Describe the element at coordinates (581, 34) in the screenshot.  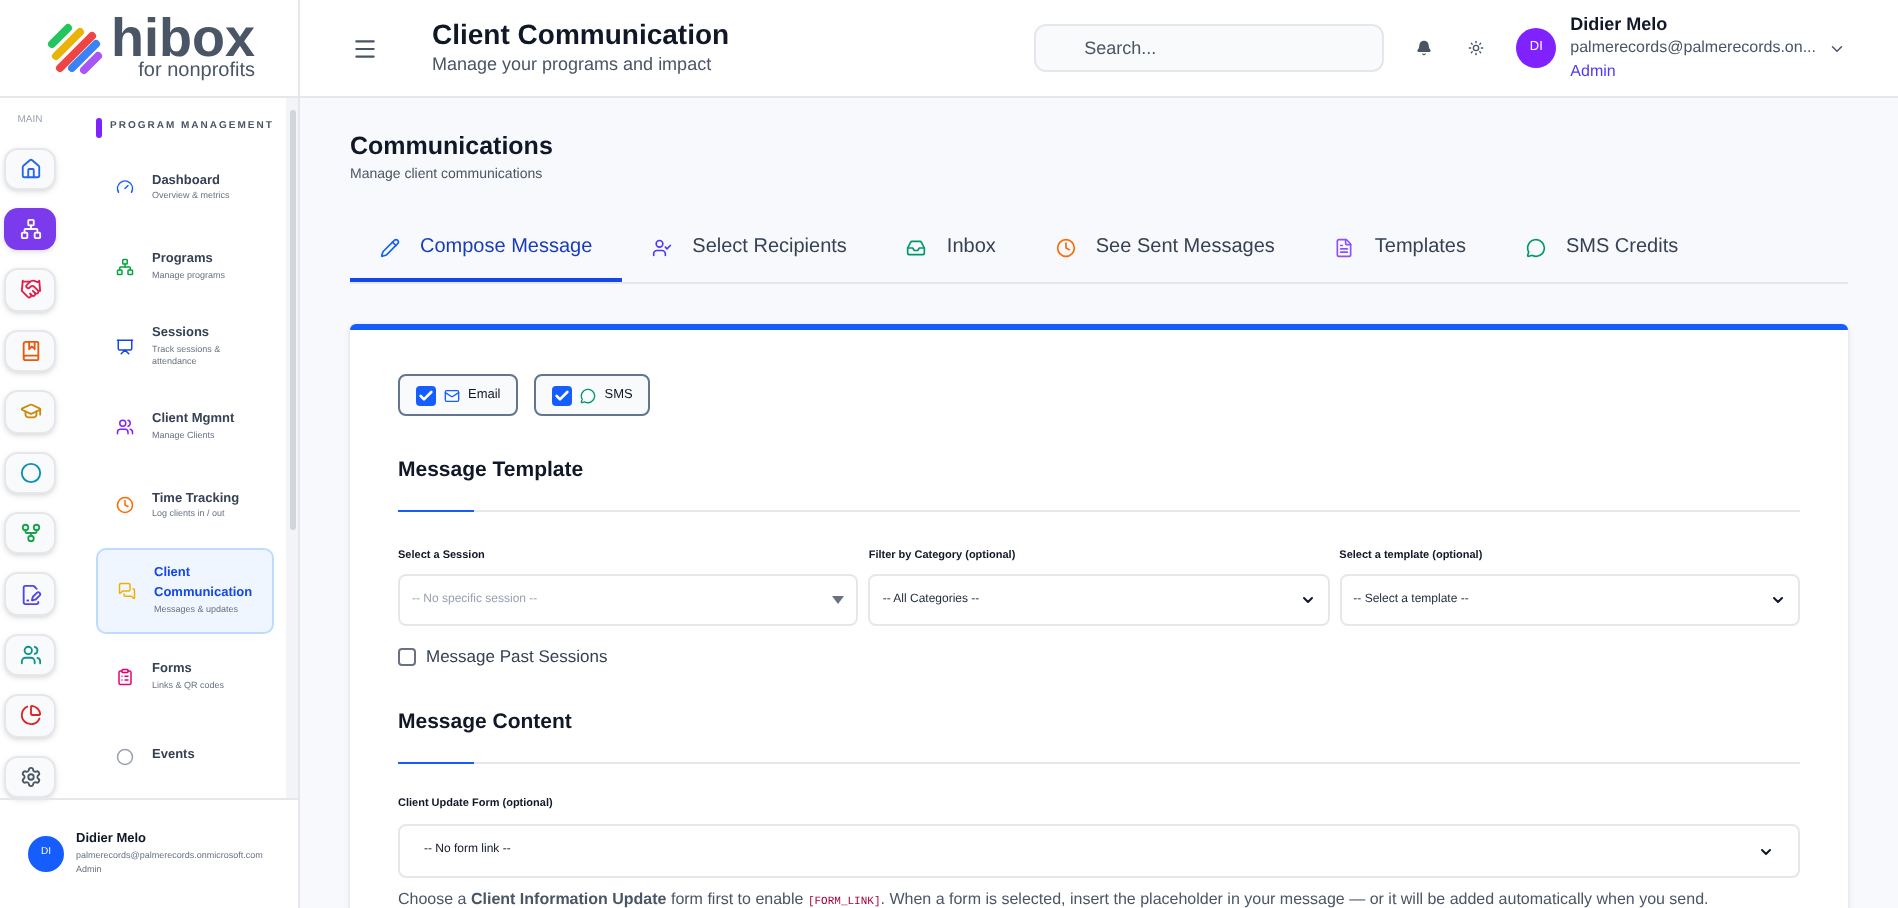
I see `header-title: Client Communication` at that location.